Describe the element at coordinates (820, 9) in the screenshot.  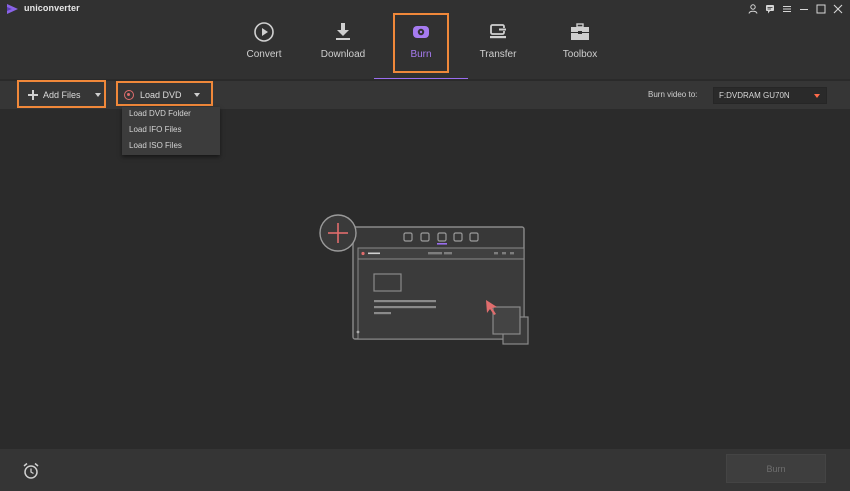
I see `maximize-icon` at that location.